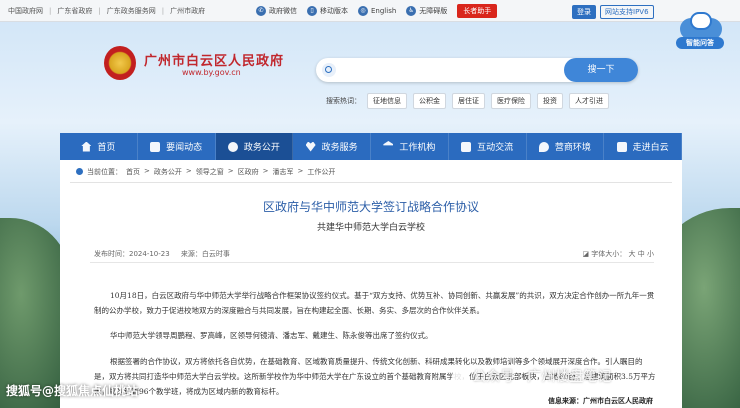 This screenshot has width=740, height=408. What do you see at coordinates (210, 172) in the screenshot?
I see `breadcrumb-item: 领导之窗` at bounding box center [210, 172].